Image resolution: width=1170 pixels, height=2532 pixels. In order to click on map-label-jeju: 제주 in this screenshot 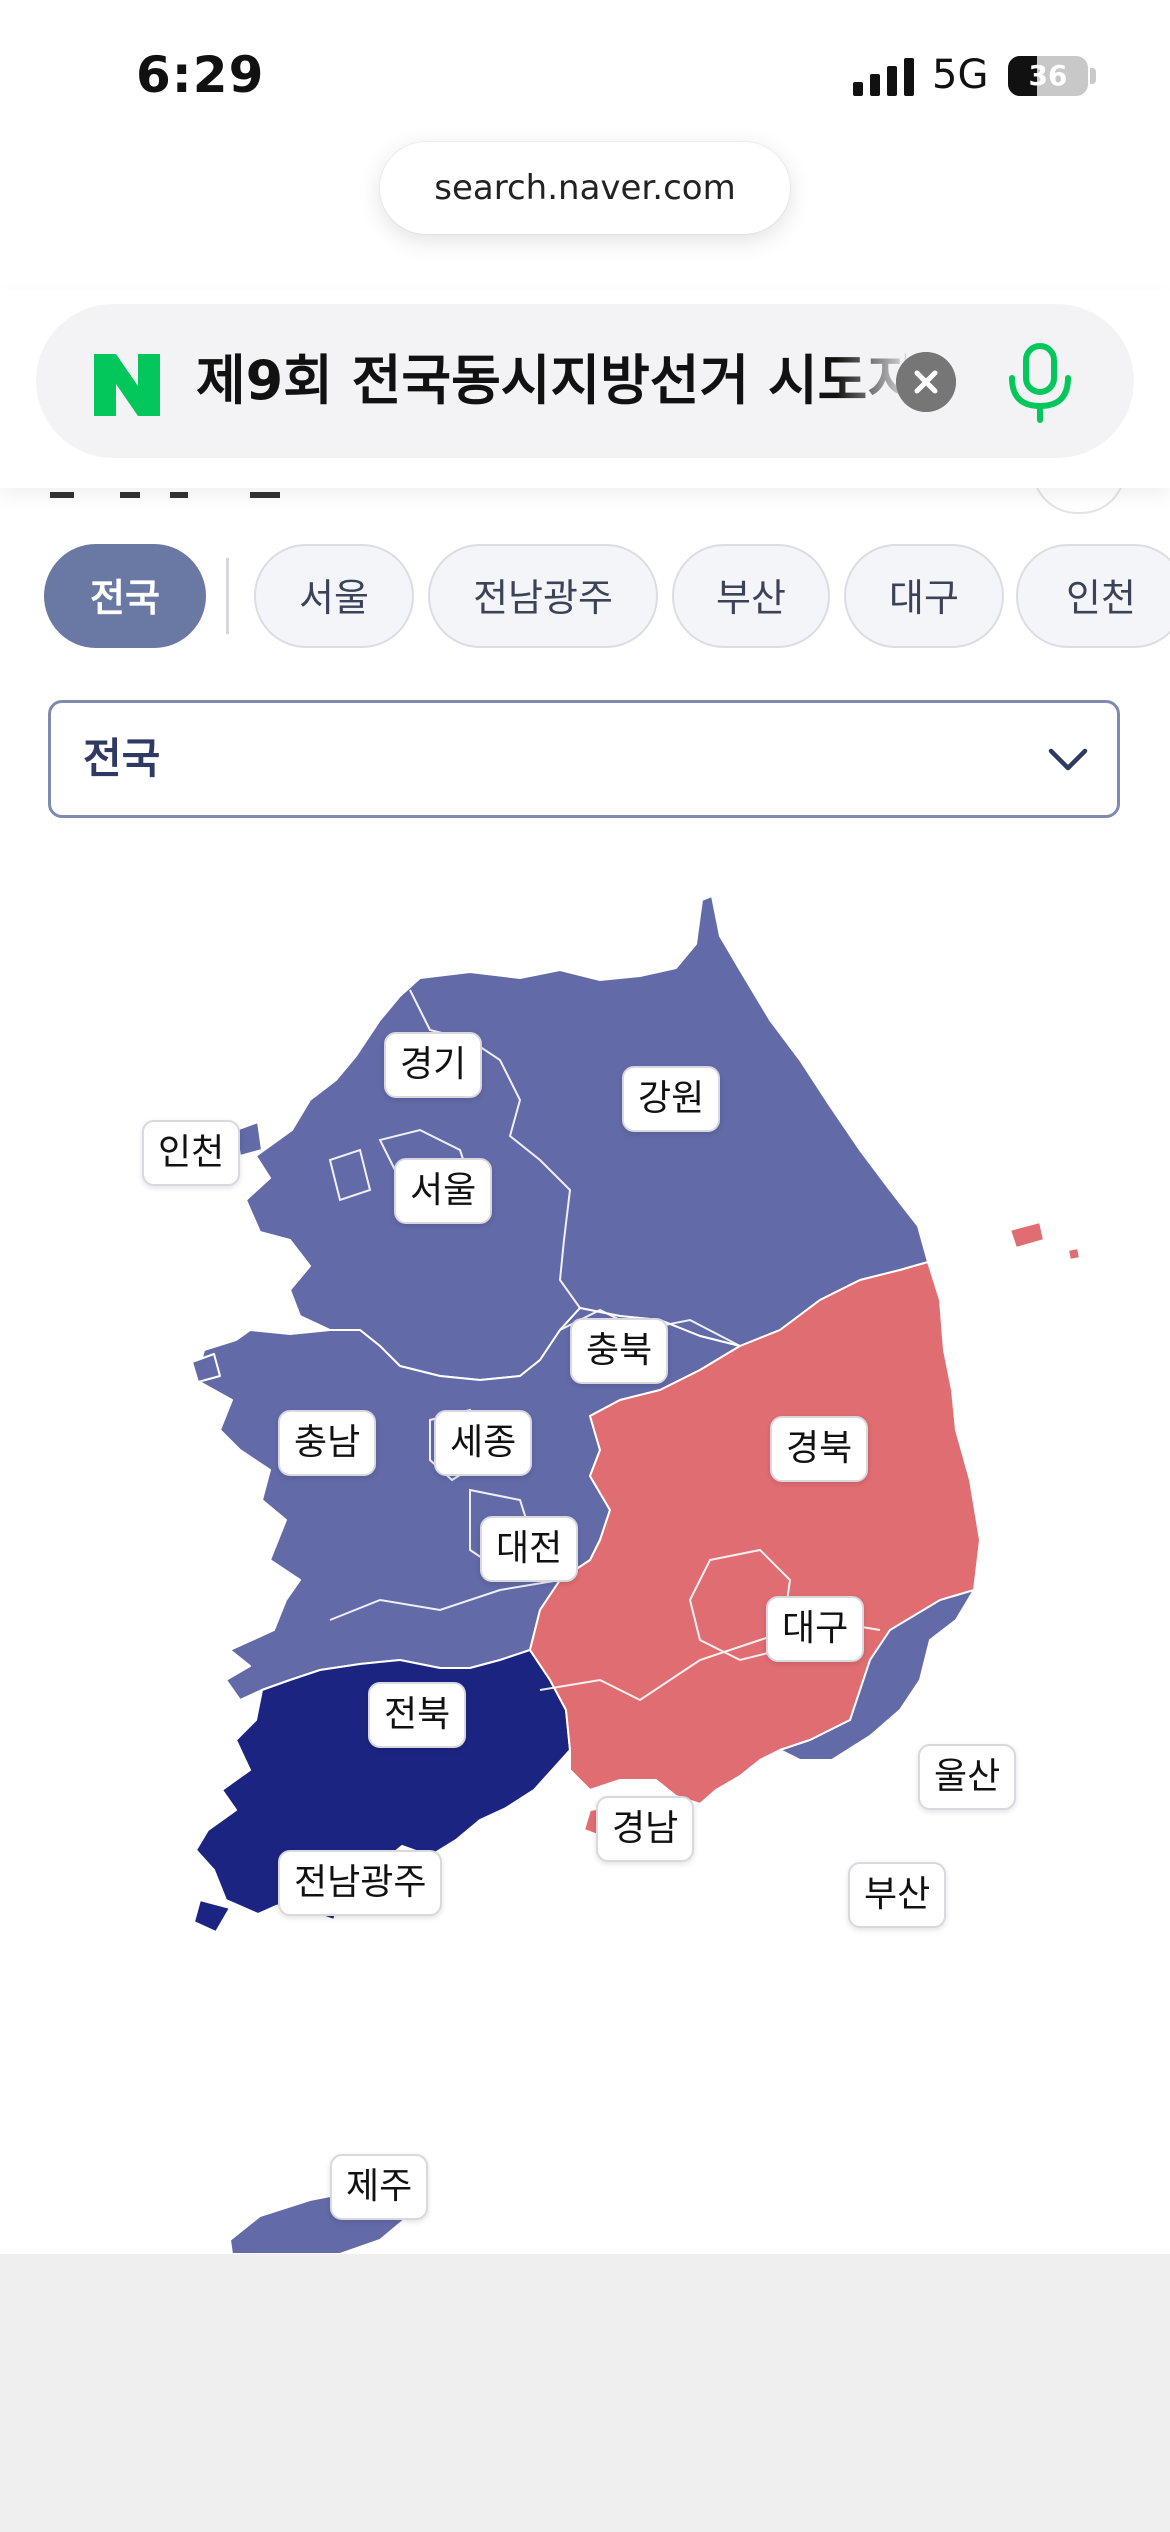, I will do `click(379, 2187)`.